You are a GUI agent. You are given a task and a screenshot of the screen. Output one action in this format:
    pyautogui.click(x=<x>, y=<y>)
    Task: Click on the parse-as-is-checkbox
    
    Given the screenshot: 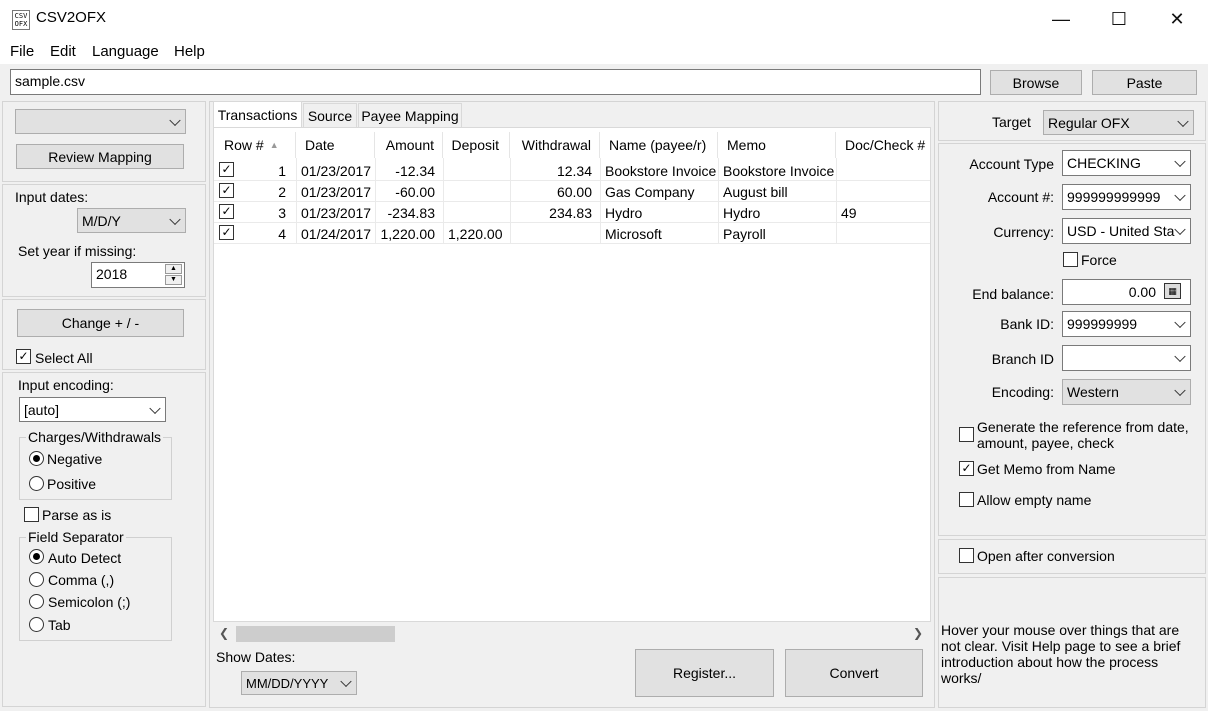 What is the action you would take?
    pyautogui.click(x=31, y=514)
    